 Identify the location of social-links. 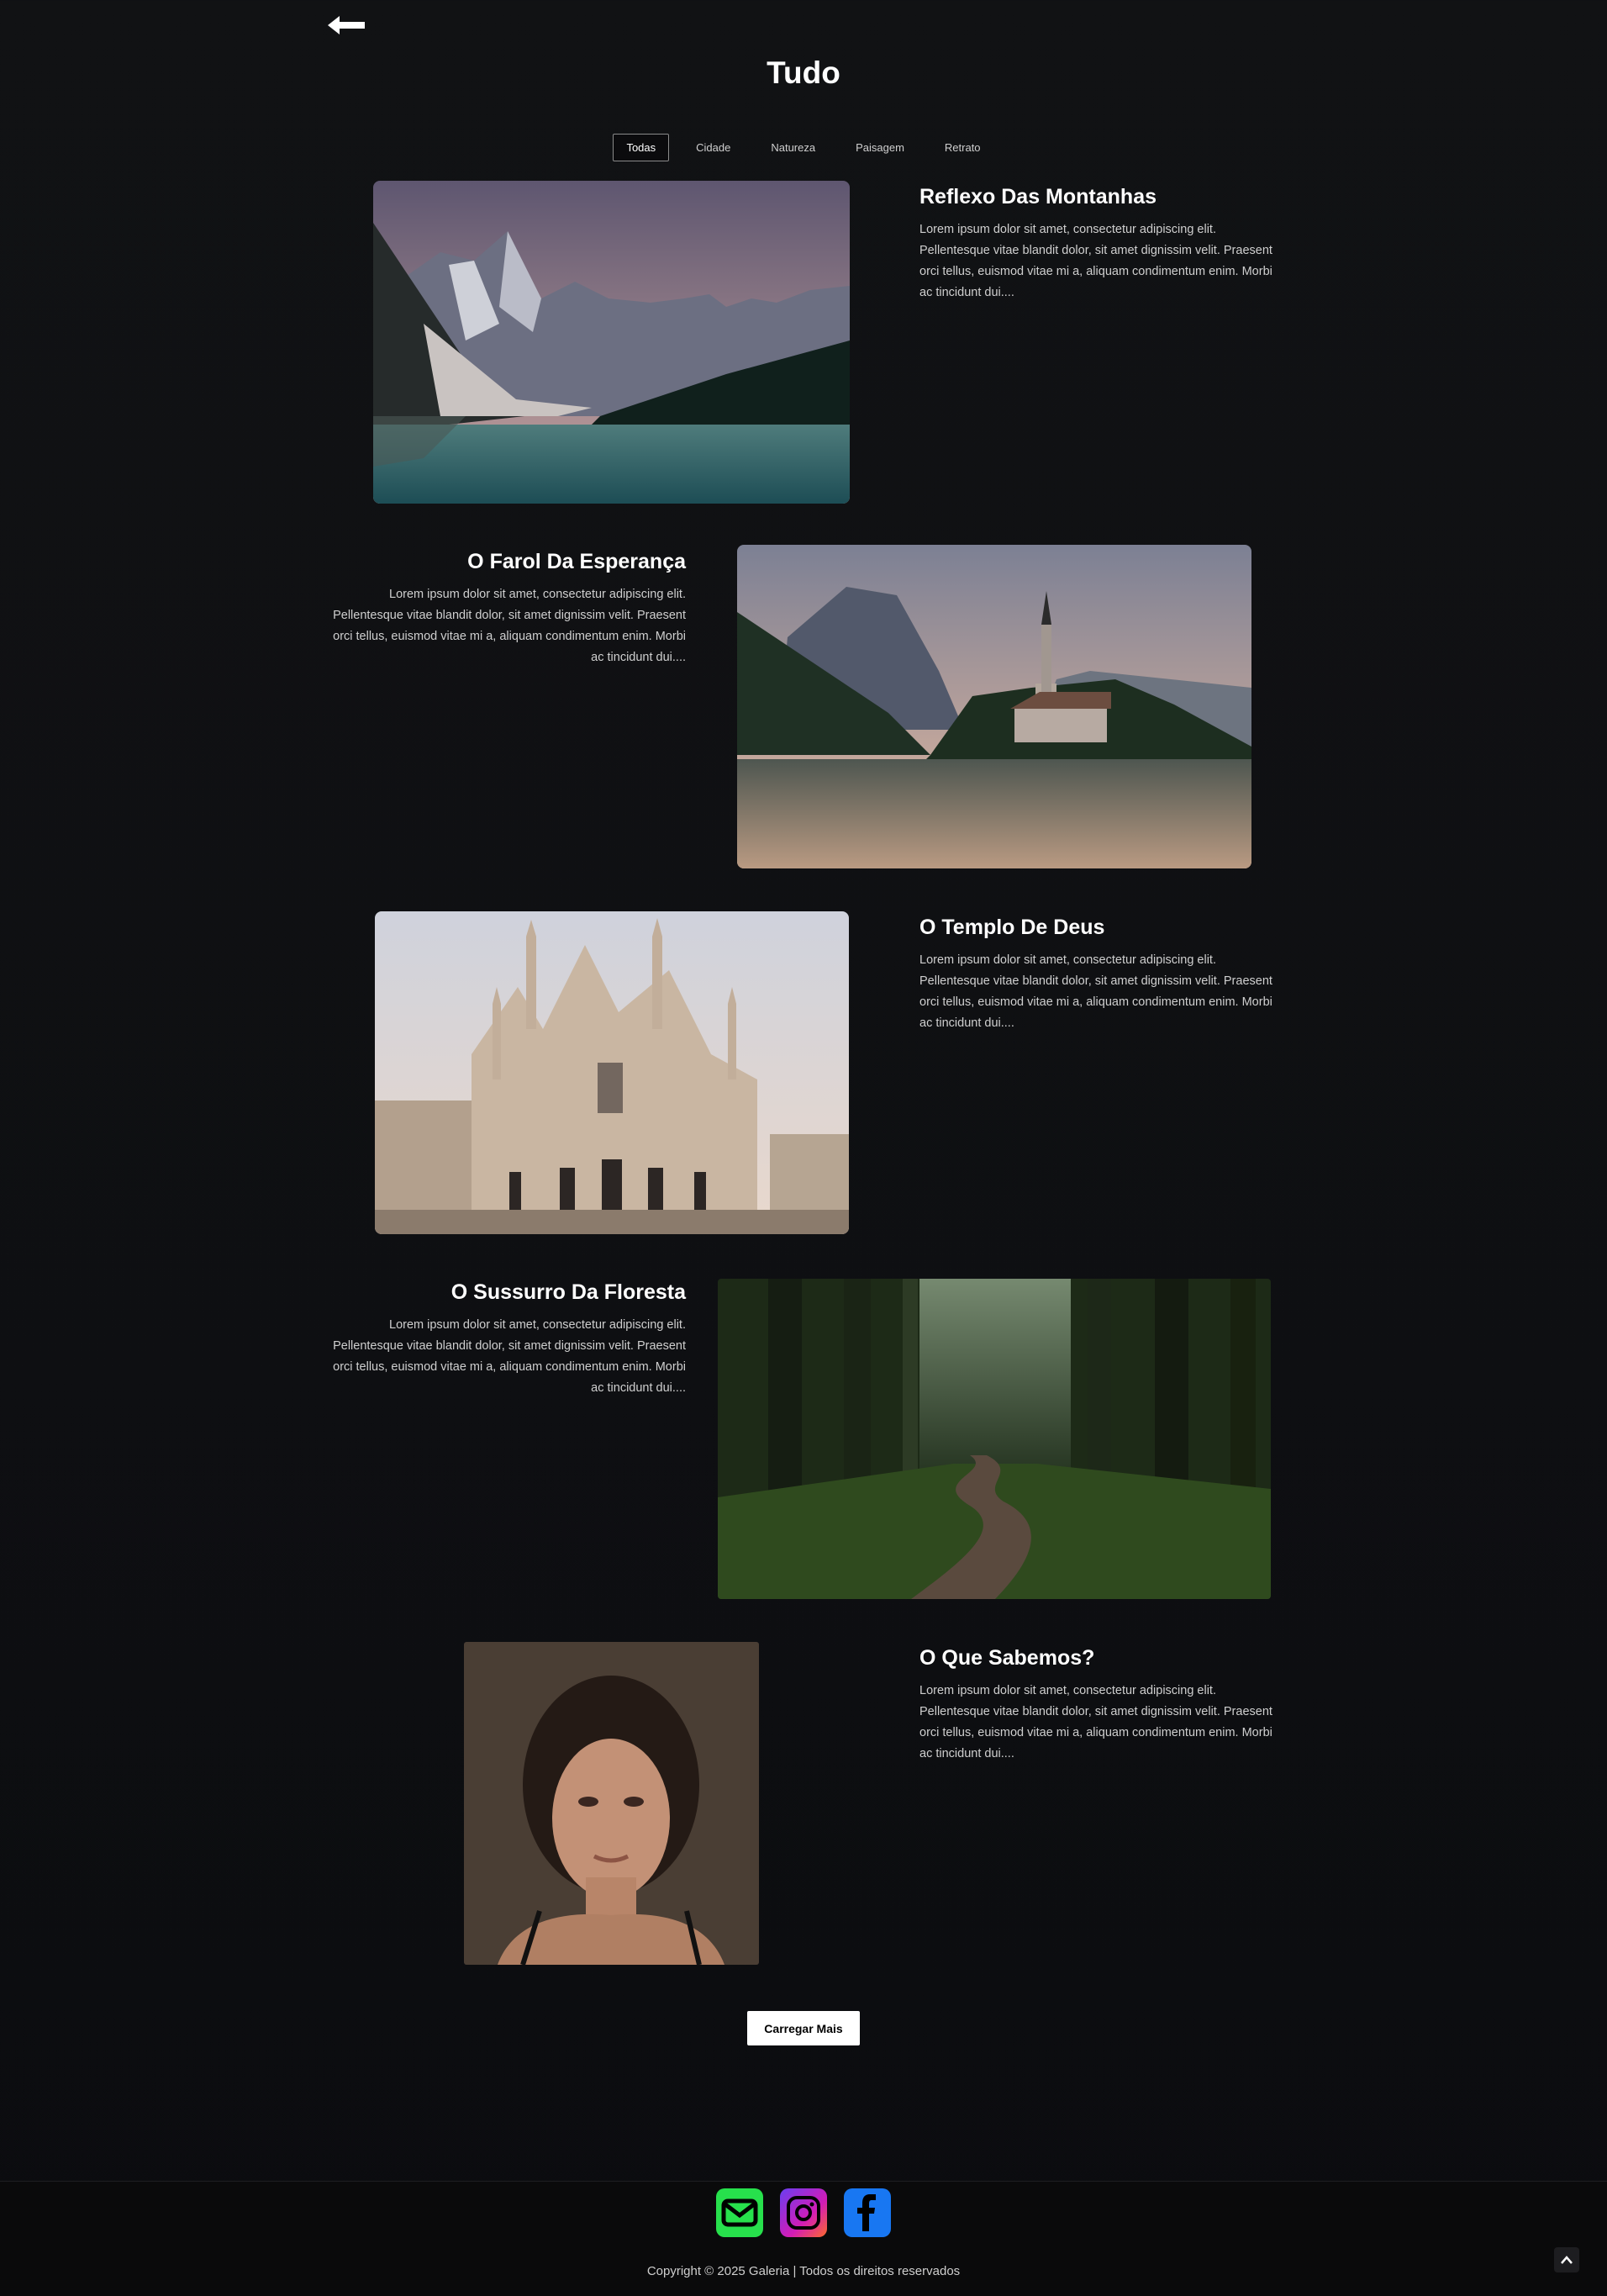
(803, 2213).